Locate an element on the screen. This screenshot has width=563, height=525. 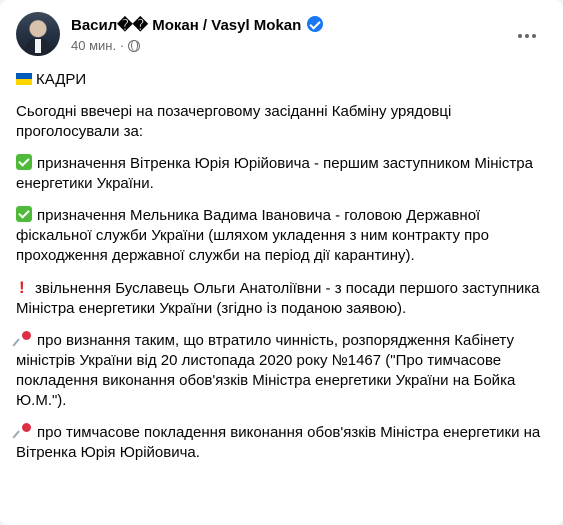
exclamation-icon: ! is located at coordinates (22, 287).